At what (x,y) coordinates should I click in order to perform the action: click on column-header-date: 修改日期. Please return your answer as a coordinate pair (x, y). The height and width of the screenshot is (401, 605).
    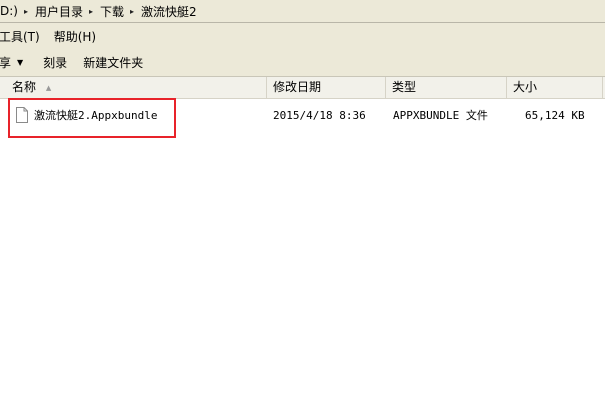
    Looking at the image, I should click on (326, 87).